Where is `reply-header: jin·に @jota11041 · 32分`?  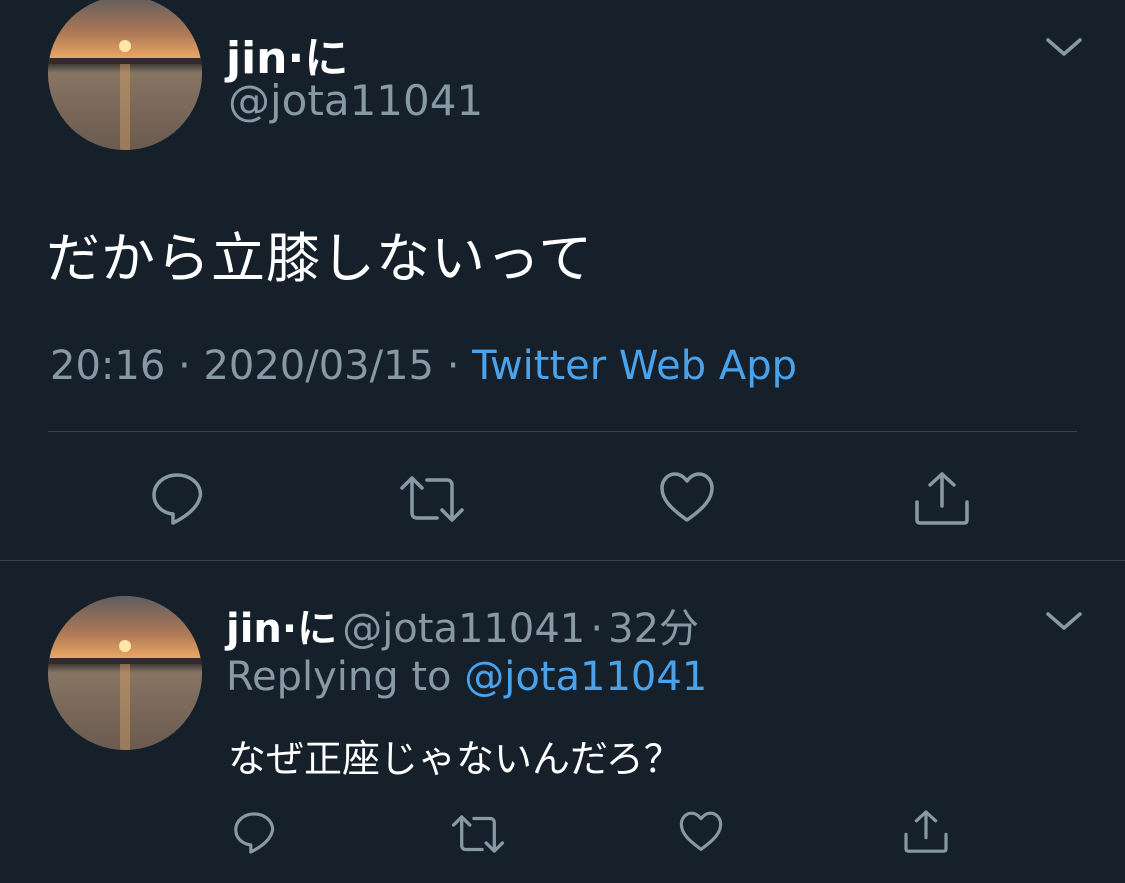
reply-header: jin·に @jota11041 · 32分 is located at coordinates (462, 625).